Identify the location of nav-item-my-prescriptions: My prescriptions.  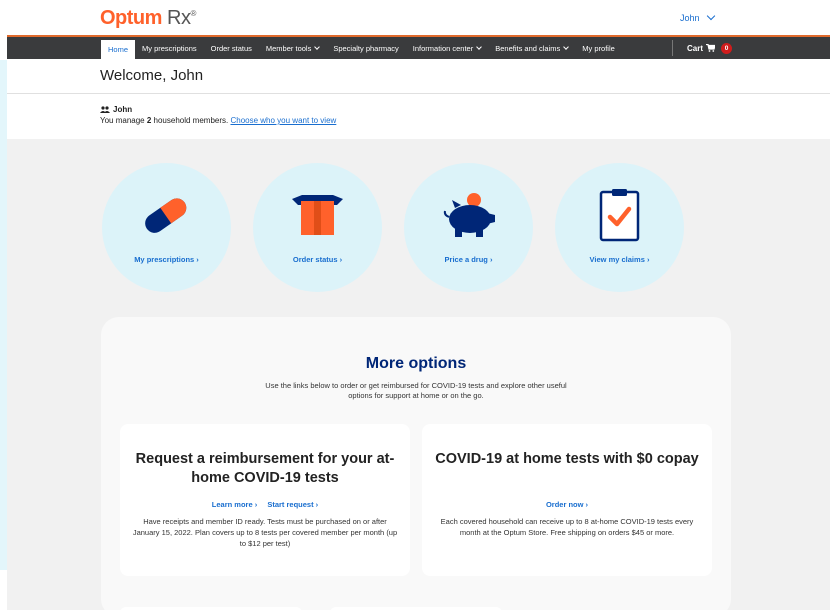
(169, 48).